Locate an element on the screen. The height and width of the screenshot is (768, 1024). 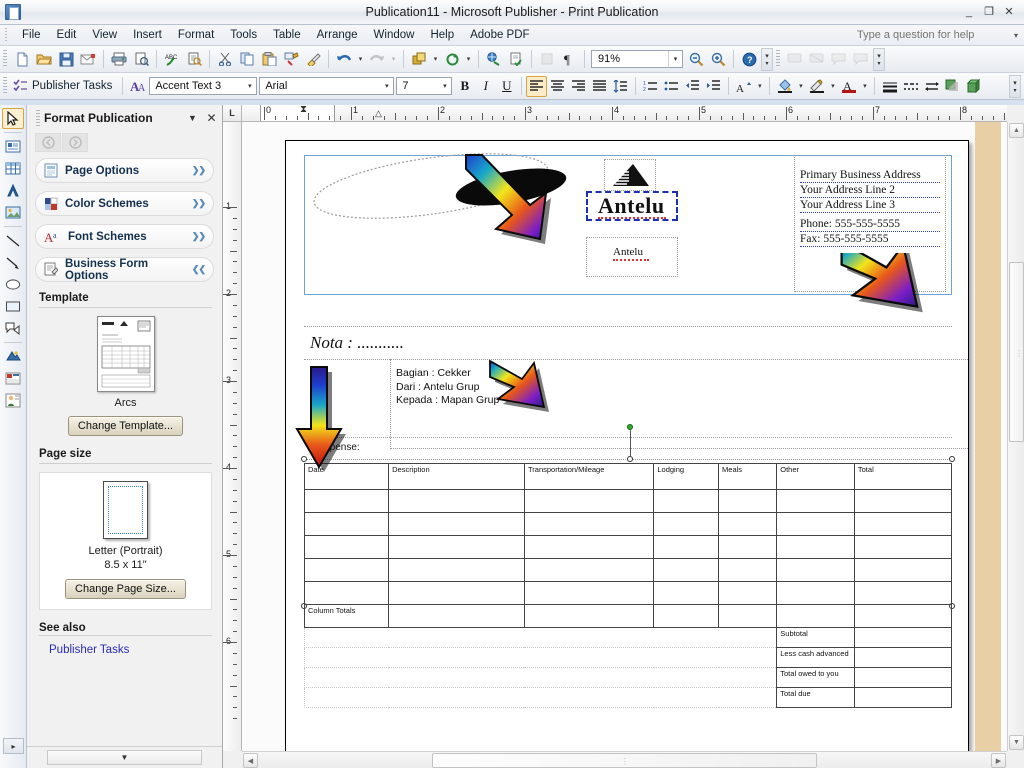
table-header-cell: Transportation/Mileage is located at coordinates (589, 476).